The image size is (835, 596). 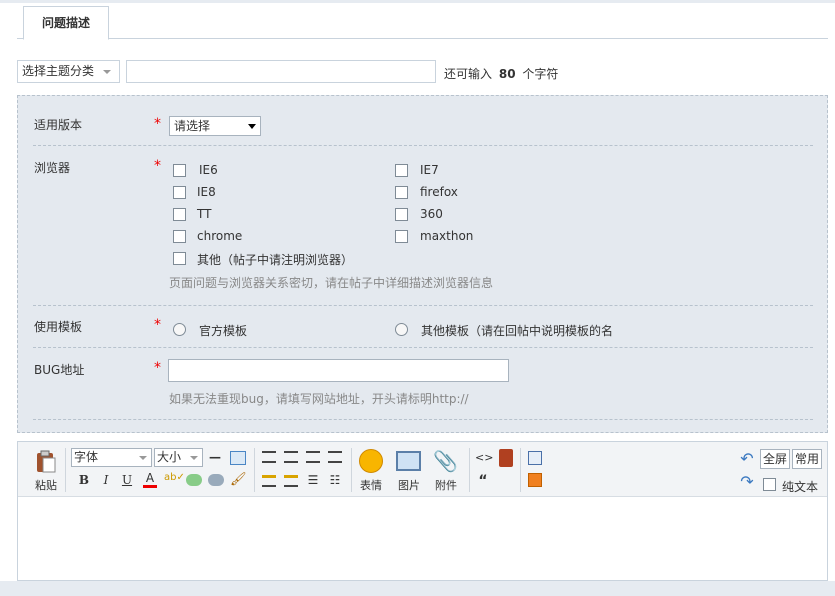 I want to click on remaining-suffix: 个字符, so click(x=540, y=74).